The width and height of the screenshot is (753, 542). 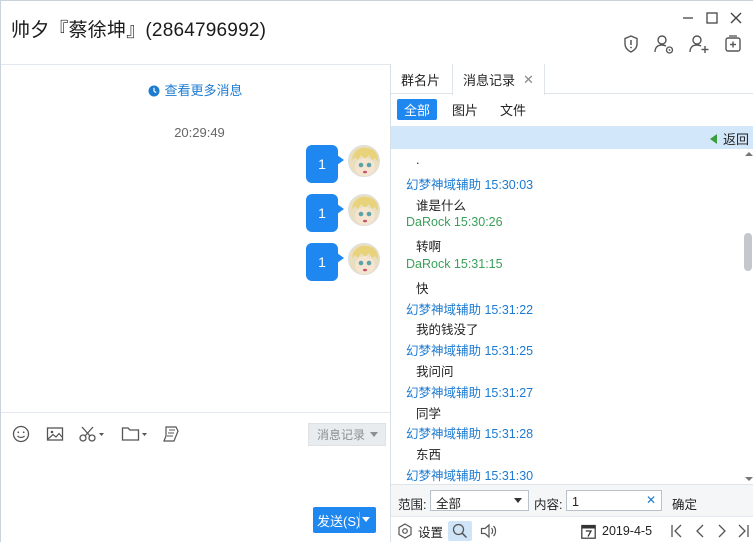 What do you see at coordinates (366, 519) in the screenshot?
I see `send-options-icon` at bounding box center [366, 519].